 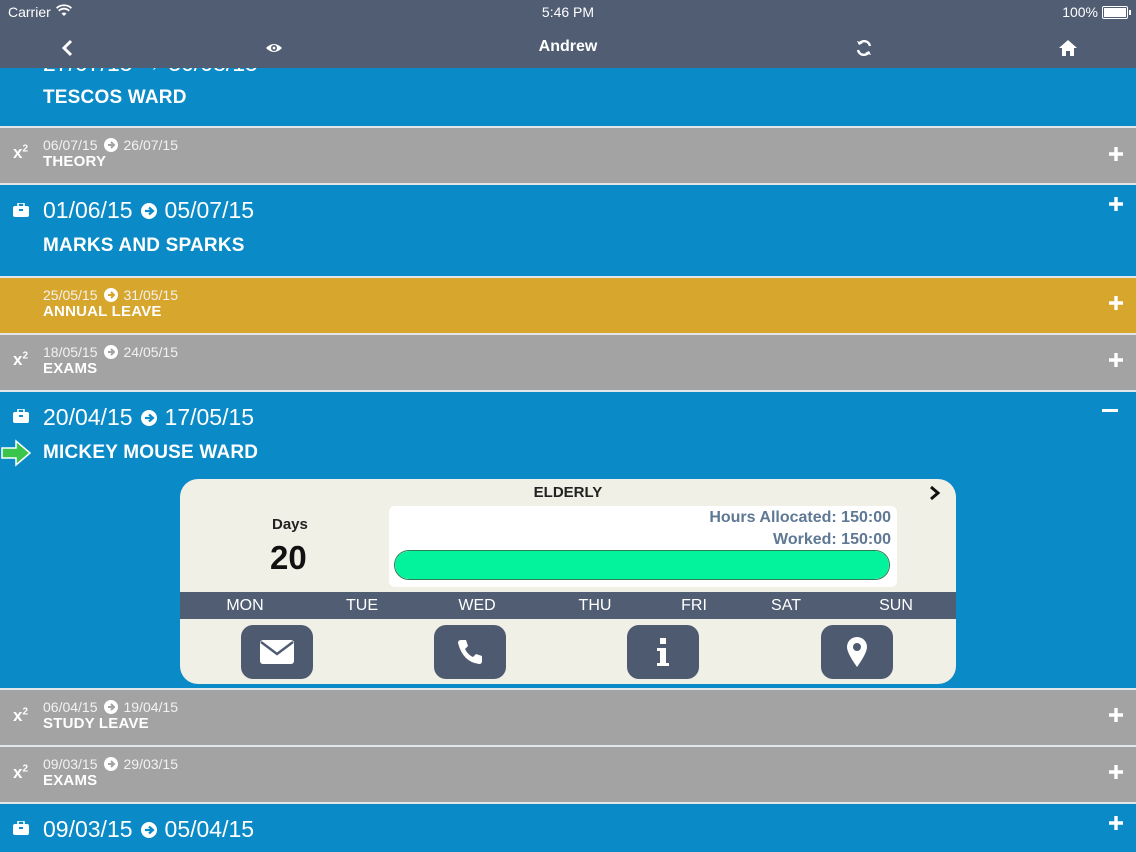 I want to click on row-name: THEORY, so click(x=75, y=161).